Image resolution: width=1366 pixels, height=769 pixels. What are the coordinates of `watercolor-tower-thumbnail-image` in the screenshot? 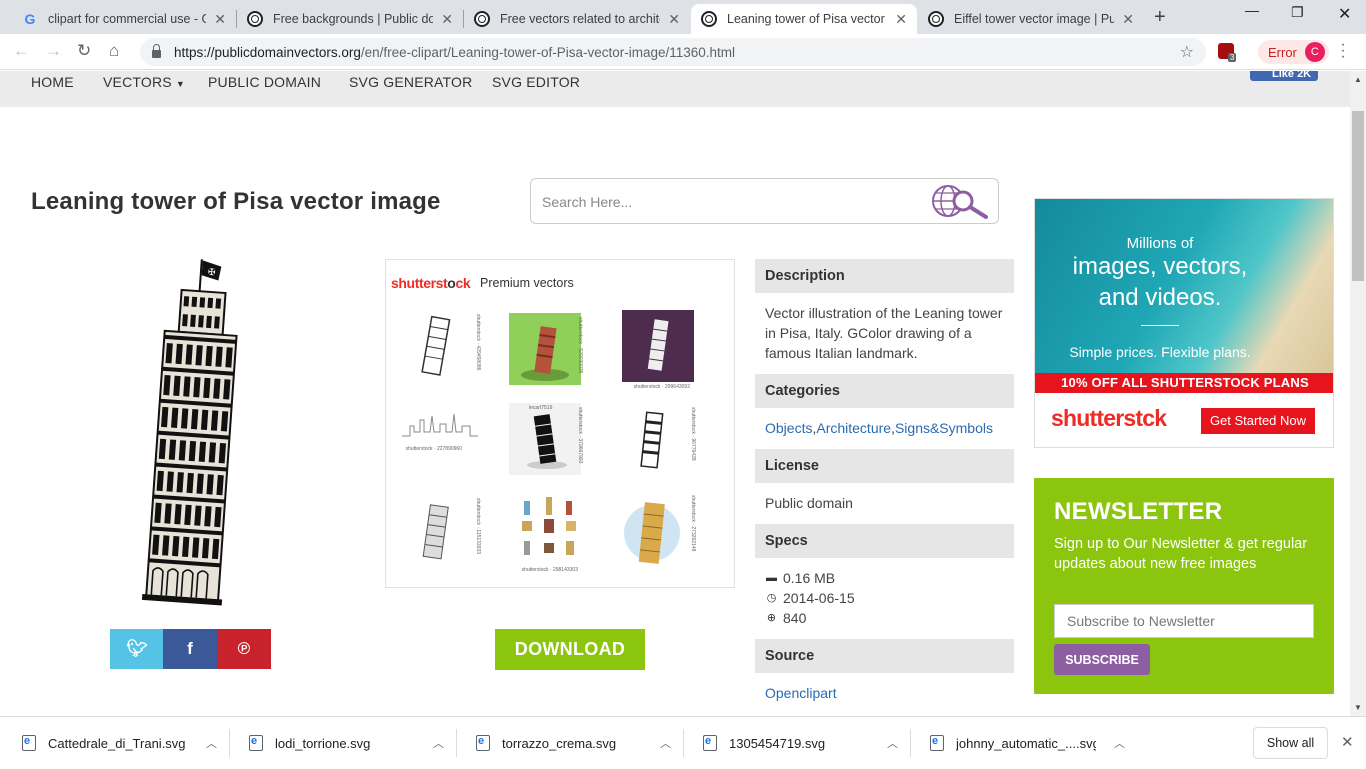 It's located at (652, 533).